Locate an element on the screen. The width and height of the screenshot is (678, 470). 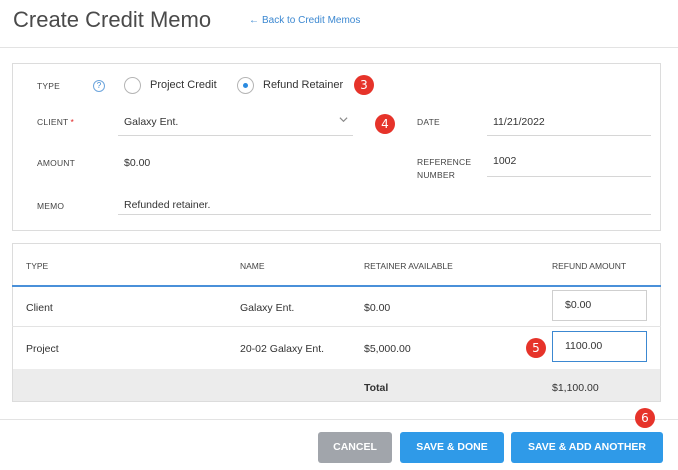
header-divider is located at coordinates (336, 286).